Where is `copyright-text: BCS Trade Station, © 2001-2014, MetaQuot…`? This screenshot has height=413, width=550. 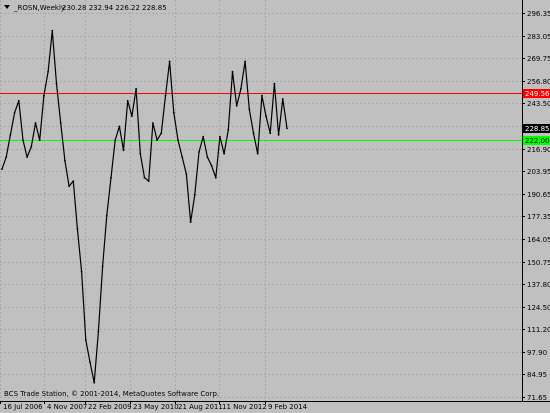 copyright-text: BCS Trade Station, © 2001-2014, MetaQuot… is located at coordinates (111, 394).